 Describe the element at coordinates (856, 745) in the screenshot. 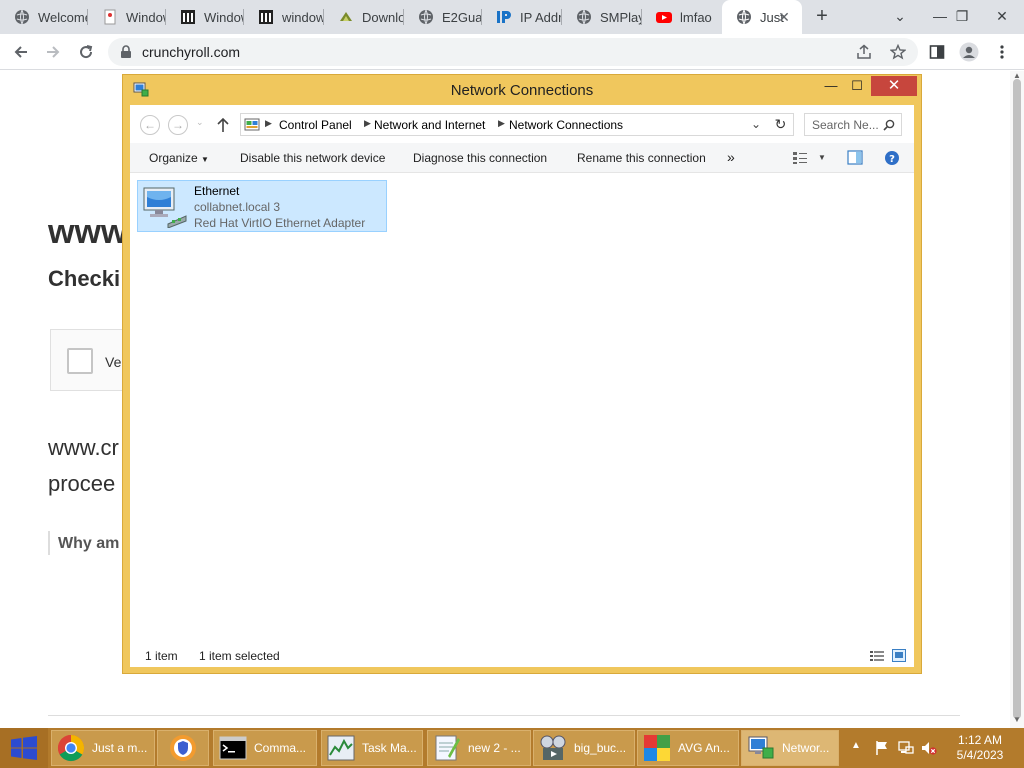

I see `show-hidden-icons-chevron-icon: ▲` at that location.